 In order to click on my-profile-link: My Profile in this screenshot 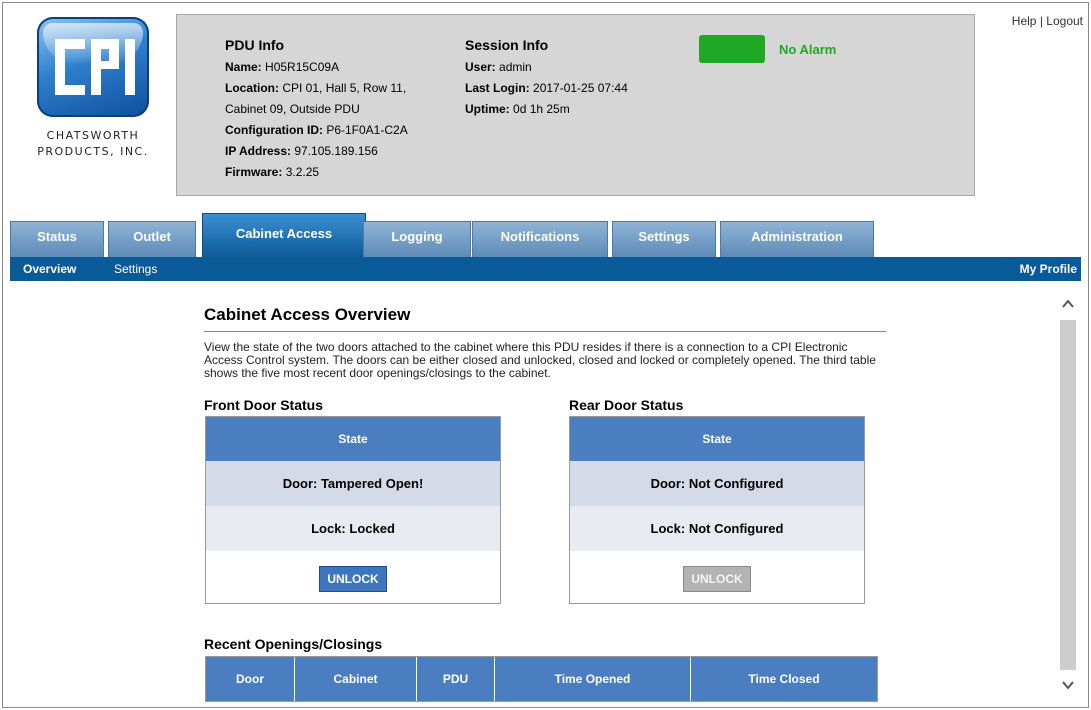, I will do `click(1048, 269)`.